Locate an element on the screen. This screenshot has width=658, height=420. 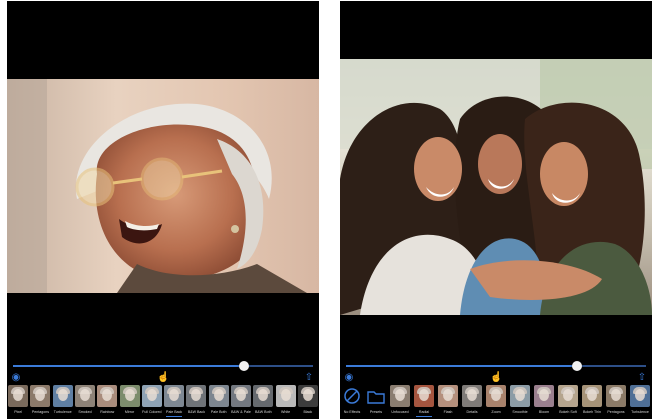
effect-thumb-presets: Presets is located at coordinates (376, 402).